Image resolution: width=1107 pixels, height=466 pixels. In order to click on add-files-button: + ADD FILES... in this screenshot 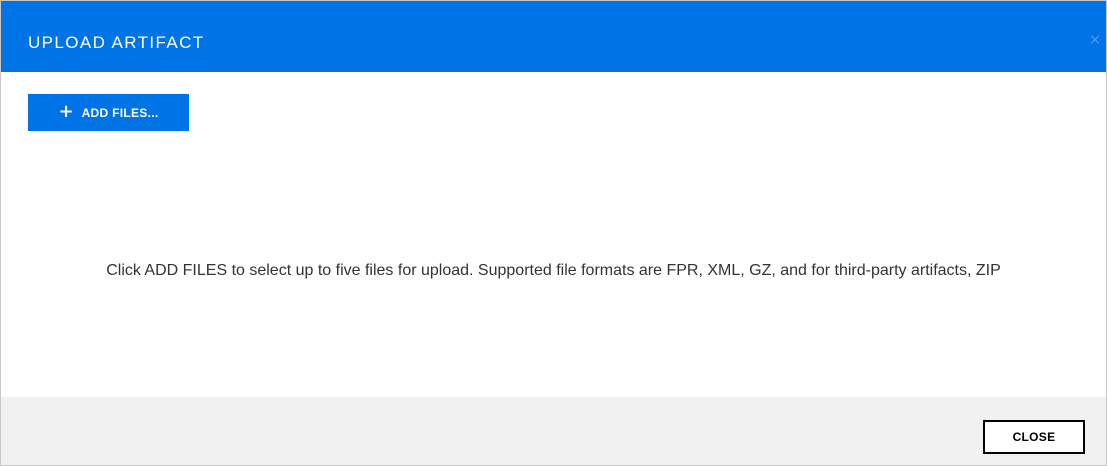, I will do `click(108, 112)`.